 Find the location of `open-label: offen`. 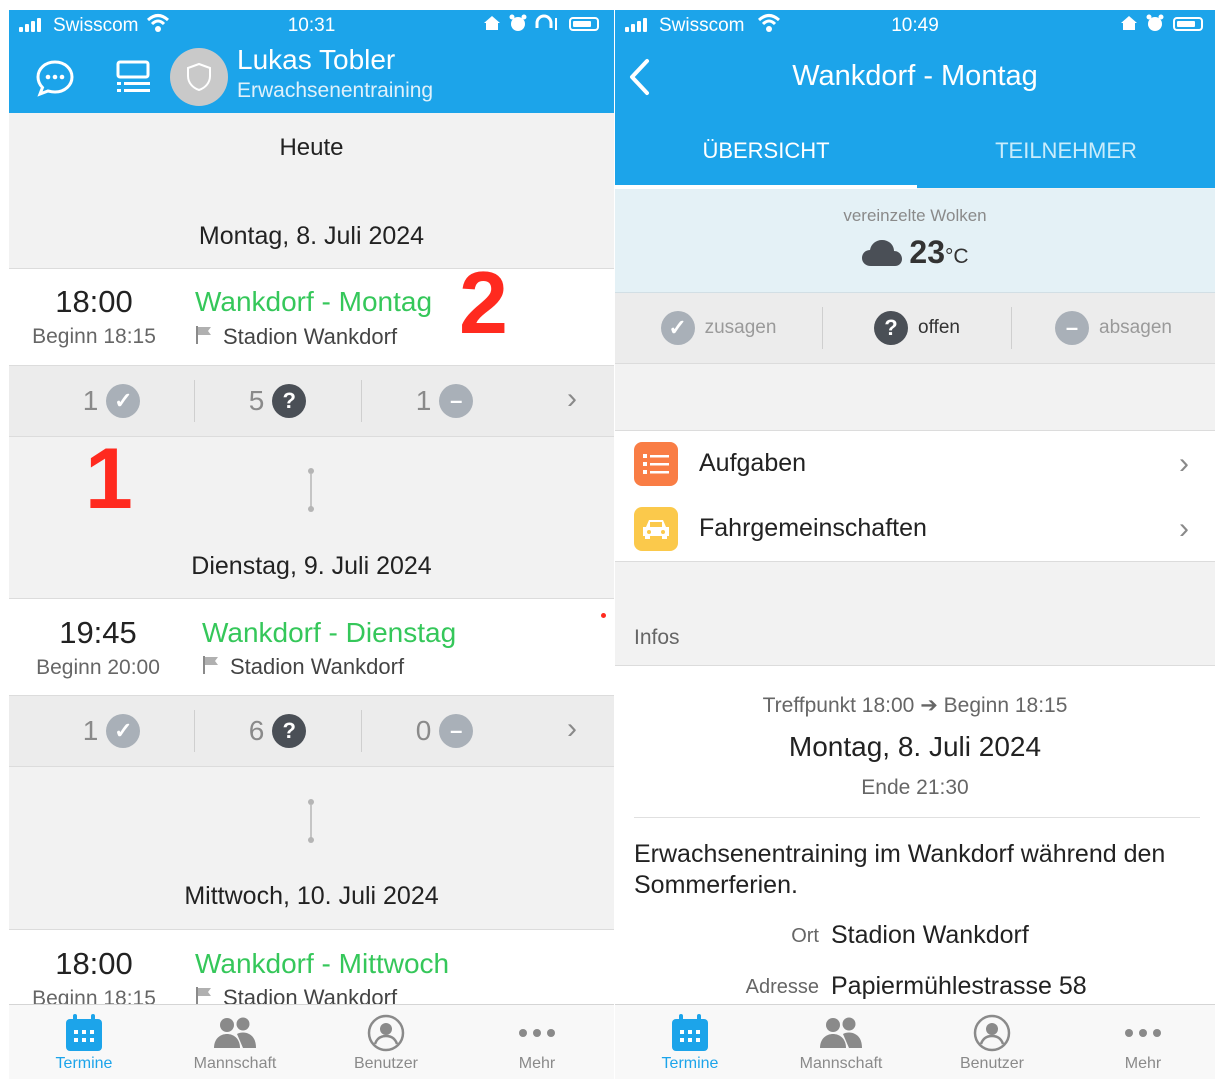

open-label: offen is located at coordinates (939, 327).